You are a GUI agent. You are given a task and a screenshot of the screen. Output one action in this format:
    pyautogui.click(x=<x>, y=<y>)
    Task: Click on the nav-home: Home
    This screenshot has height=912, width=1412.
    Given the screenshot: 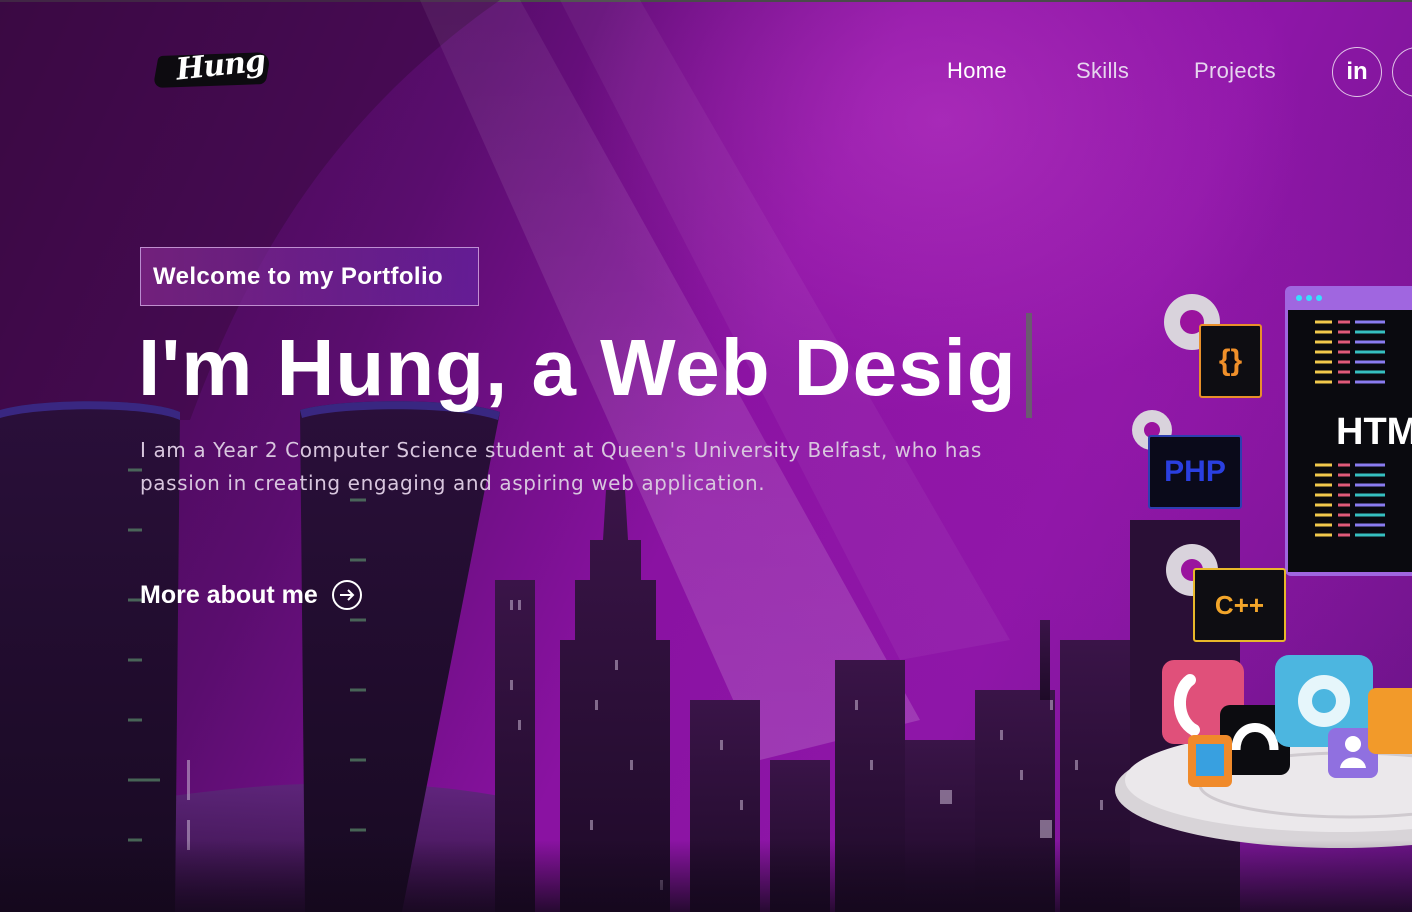 What is the action you would take?
    pyautogui.click(x=977, y=71)
    